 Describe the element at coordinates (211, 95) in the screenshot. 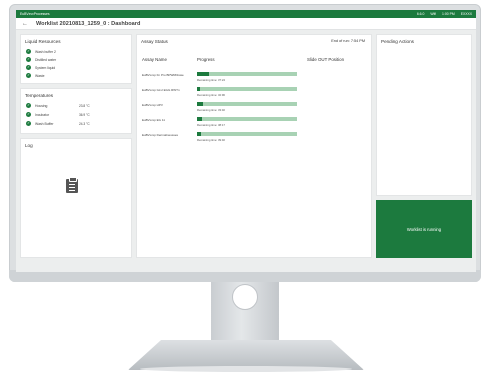

I see `remaining-time: Remaining time: 32:96` at that location.